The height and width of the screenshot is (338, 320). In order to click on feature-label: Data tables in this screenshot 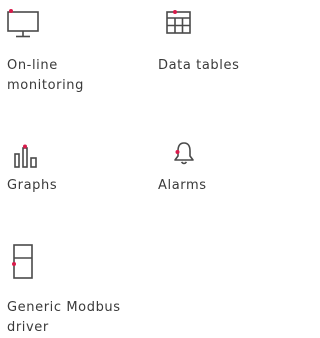, I will do `click(199, 65)`.